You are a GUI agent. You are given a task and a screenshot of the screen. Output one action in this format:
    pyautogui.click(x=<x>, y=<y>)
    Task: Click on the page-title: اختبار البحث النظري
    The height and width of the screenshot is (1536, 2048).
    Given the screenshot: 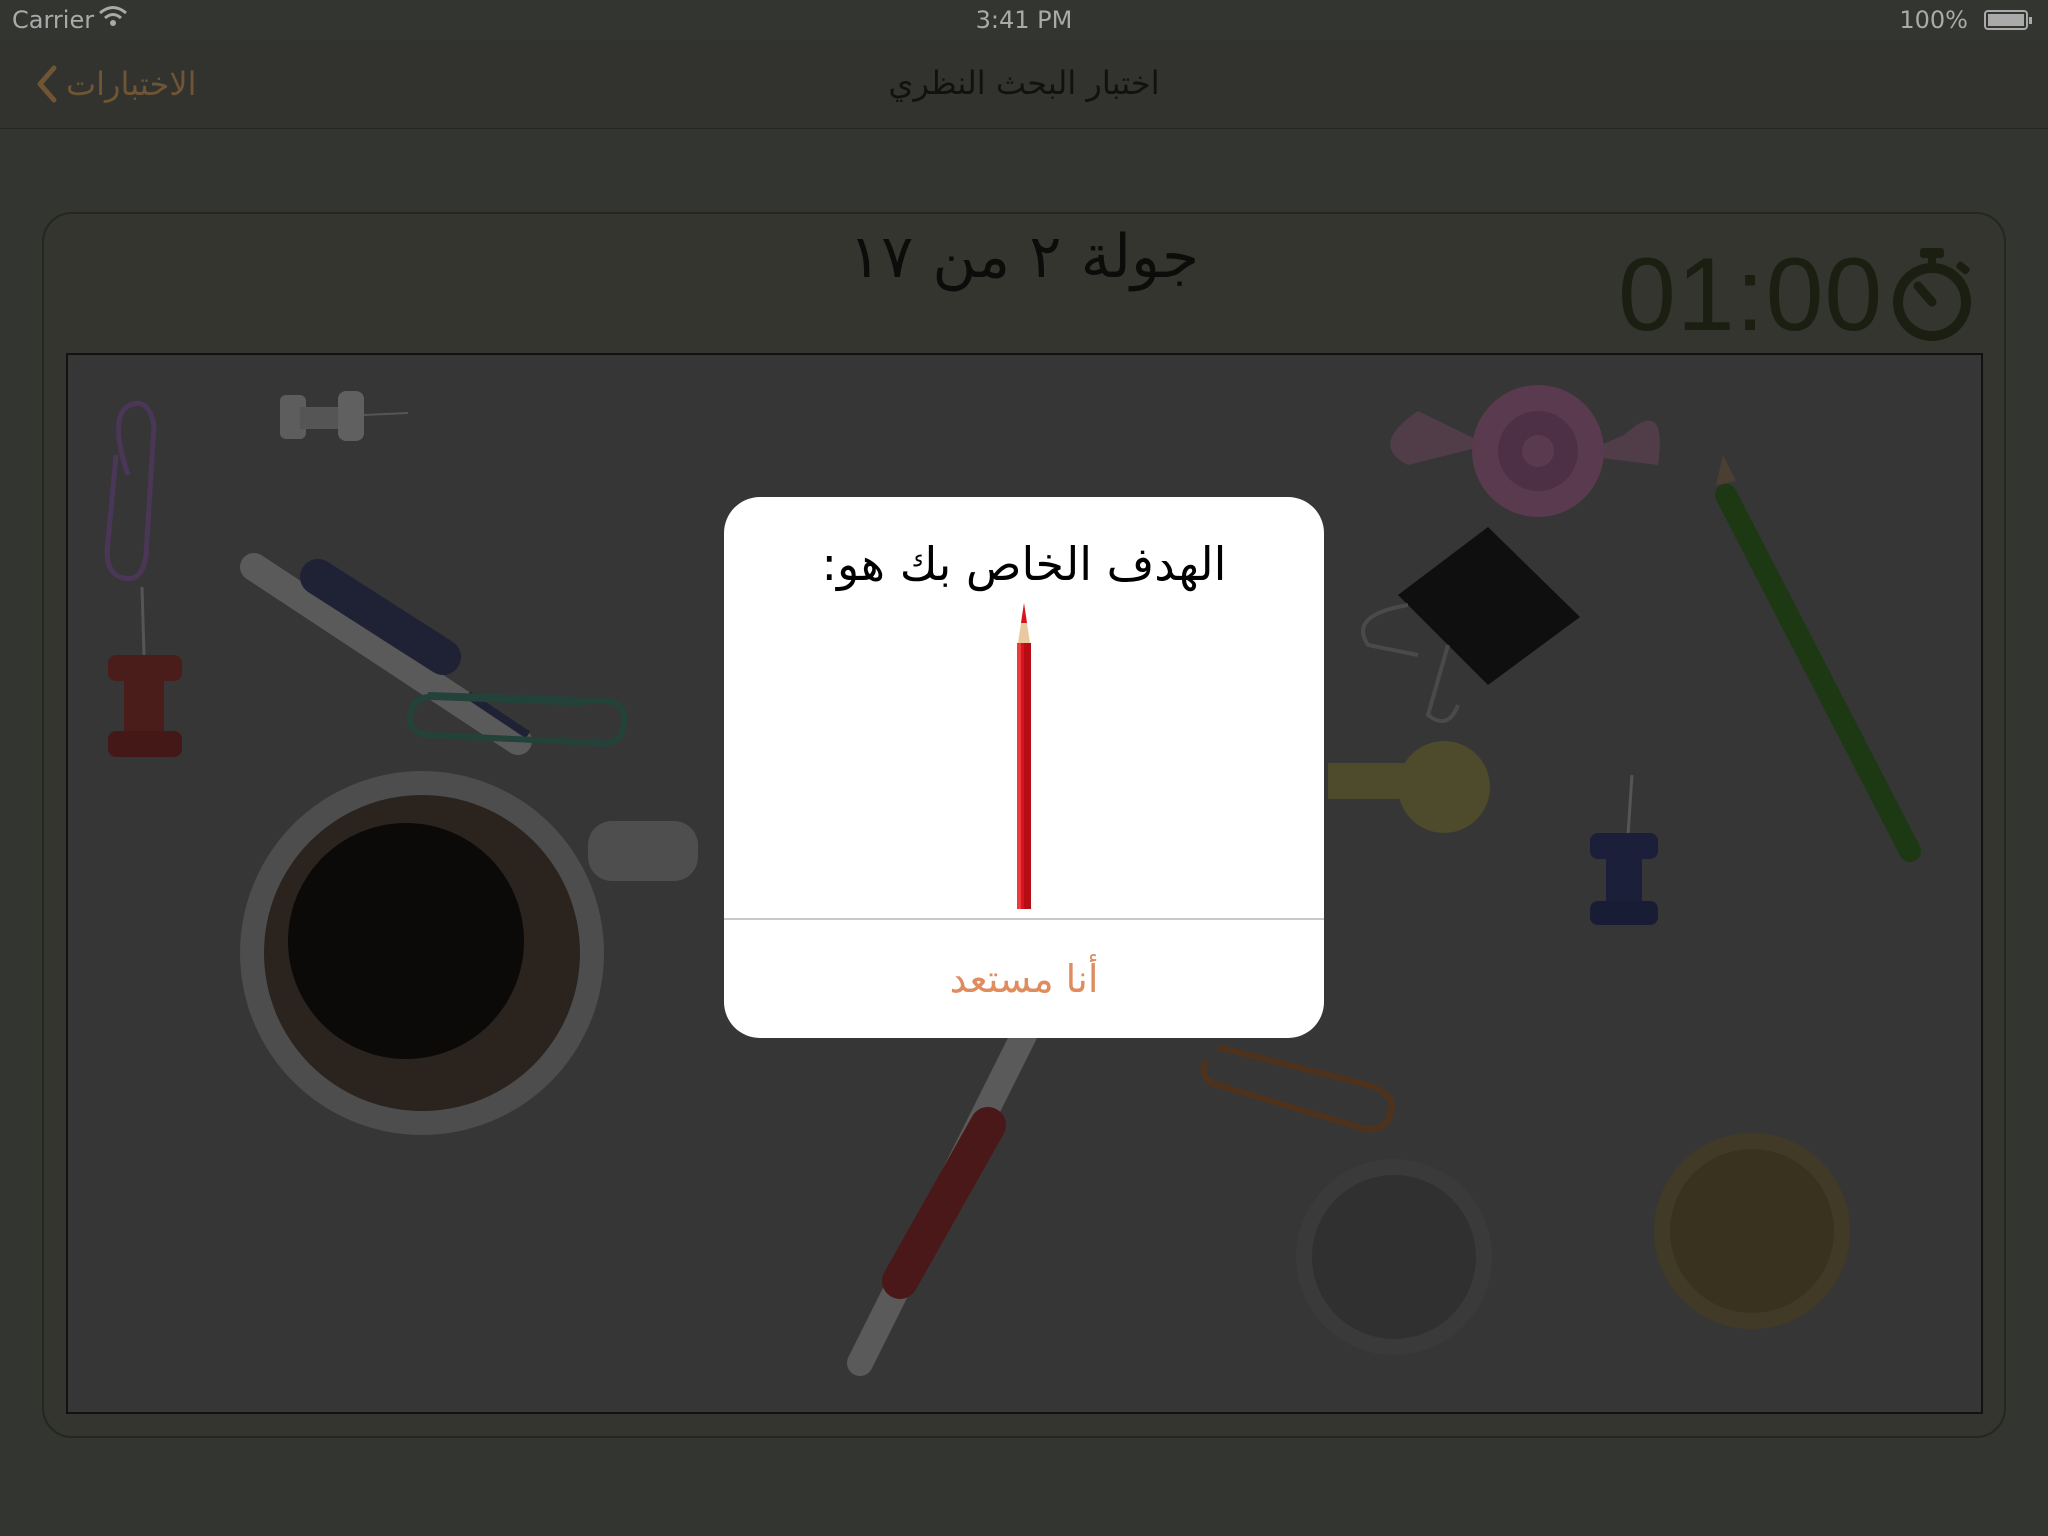 What is the action you would take?
    pyautogui.click(x=1024, y=83)
    